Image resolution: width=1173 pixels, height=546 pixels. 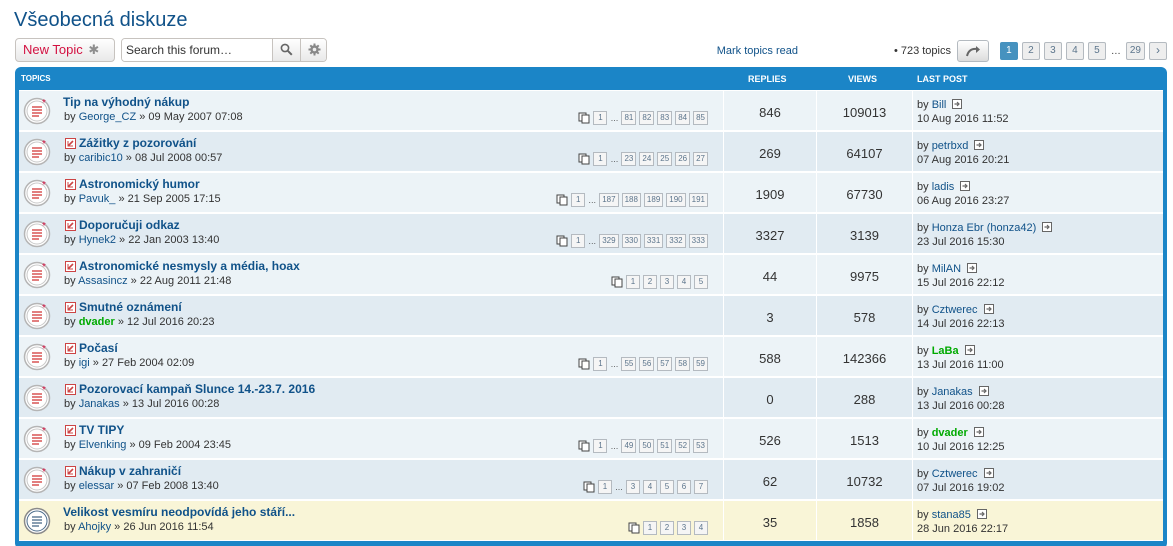 What do you see at coordinates (97, 240) in the screenshot?
I see `topic-author-link: Hynek2` at bounding box center [97, 240].